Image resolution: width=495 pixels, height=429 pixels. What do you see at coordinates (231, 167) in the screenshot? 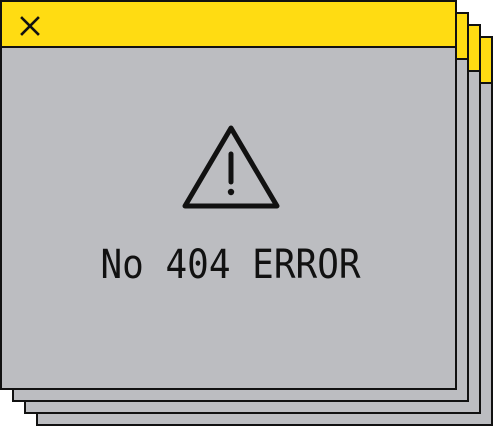
I see `warning-icon` at bounding box center [231, 167].